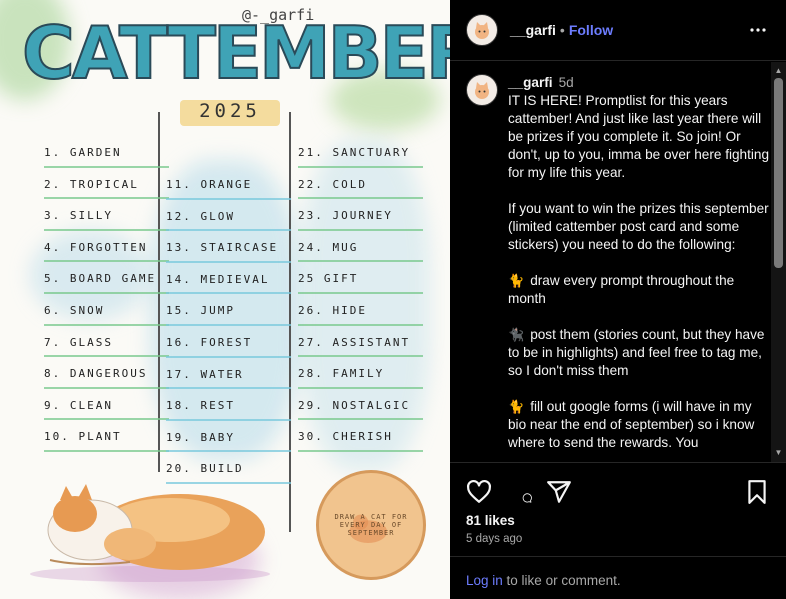 The height and width of the screenshot is (599, 786). Describe the element at coordinates (106, 184) in the screenshot. I see `prompt-item: 2. TROPICAL` at that location.